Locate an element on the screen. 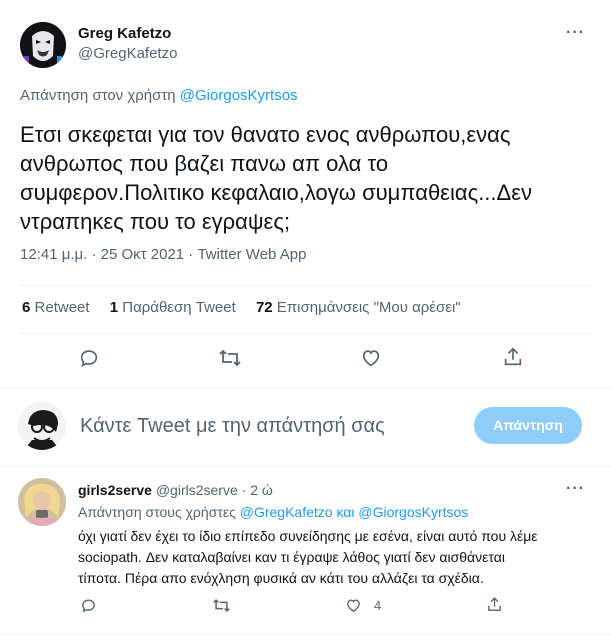 The height and width of the screenshot is (644, 611). reply-context: Απάντηση στον χρήστη @GiorgosKyrtsos is located at coordinates (159, 95).